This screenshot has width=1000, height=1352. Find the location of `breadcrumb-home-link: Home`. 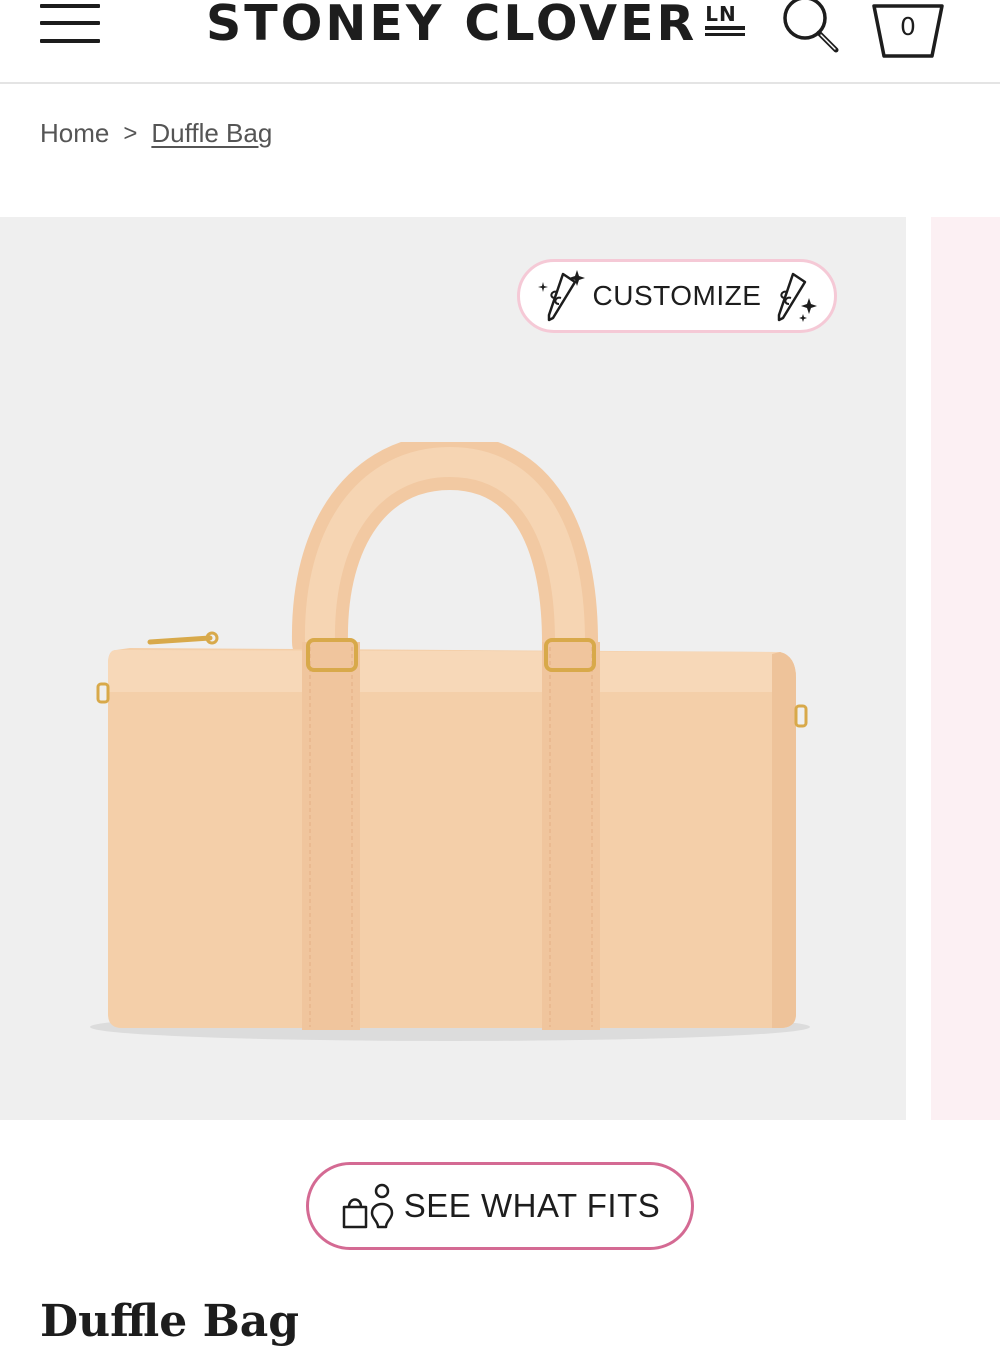

breadcrumb-home-link: Home is located at coordinates (74, 133).